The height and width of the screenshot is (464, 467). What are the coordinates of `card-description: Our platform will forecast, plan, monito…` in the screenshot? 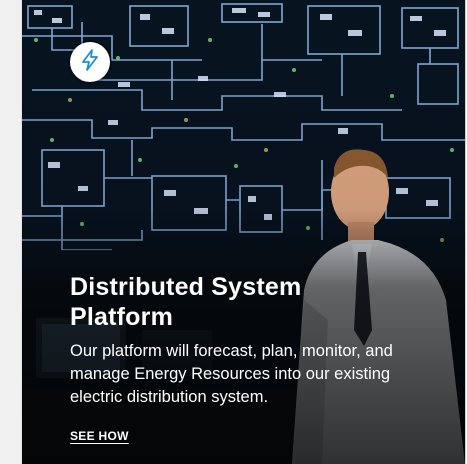 It's located at (231, 374).